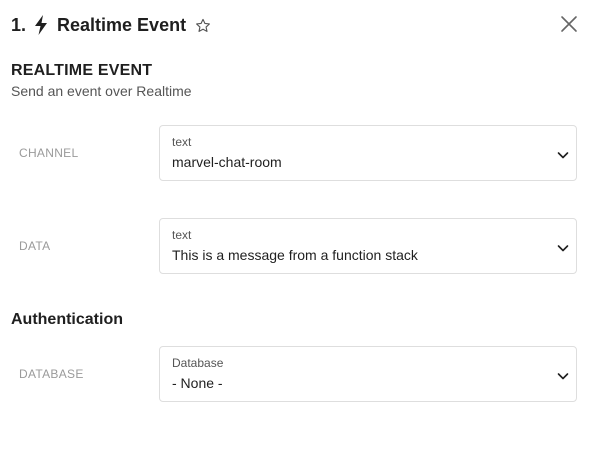 This screenshot has width=594, height=451. I want to click on data-type-label: text, so click(182, 235).